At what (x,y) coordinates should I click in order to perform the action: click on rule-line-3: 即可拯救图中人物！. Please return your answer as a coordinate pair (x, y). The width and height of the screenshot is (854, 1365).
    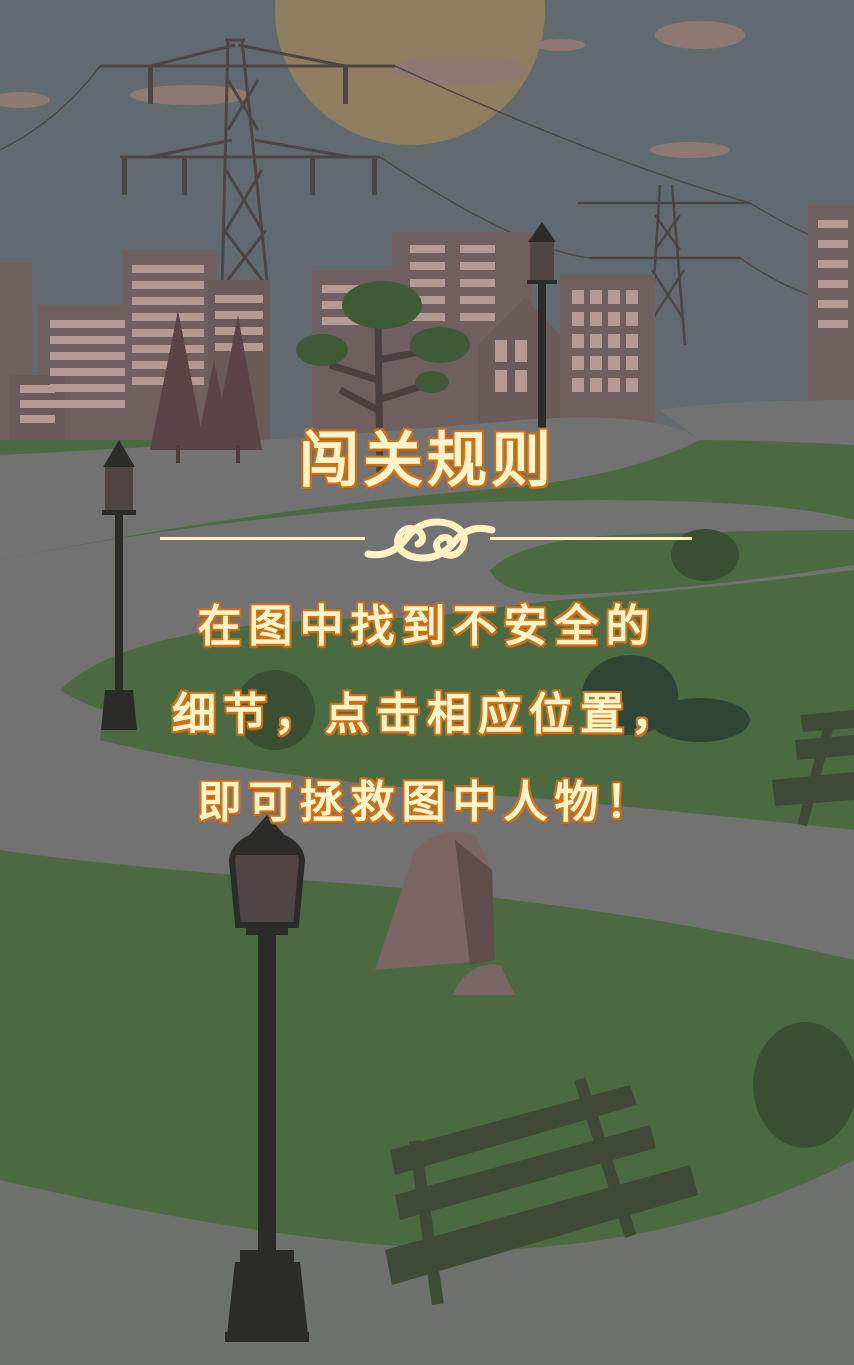
    Looking at the image, I should click on (427, 802).